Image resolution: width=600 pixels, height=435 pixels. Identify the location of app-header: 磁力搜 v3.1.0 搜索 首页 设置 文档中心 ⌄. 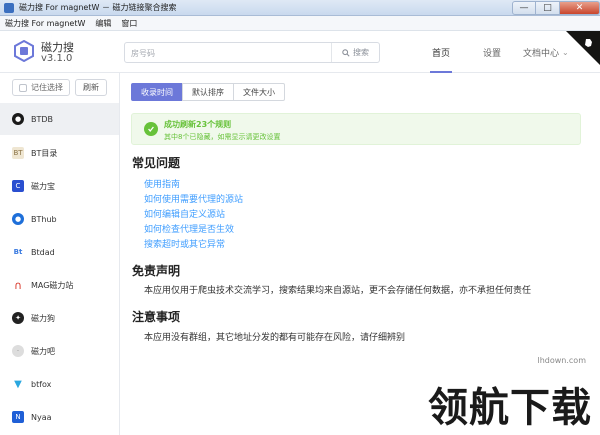
(300, 52).